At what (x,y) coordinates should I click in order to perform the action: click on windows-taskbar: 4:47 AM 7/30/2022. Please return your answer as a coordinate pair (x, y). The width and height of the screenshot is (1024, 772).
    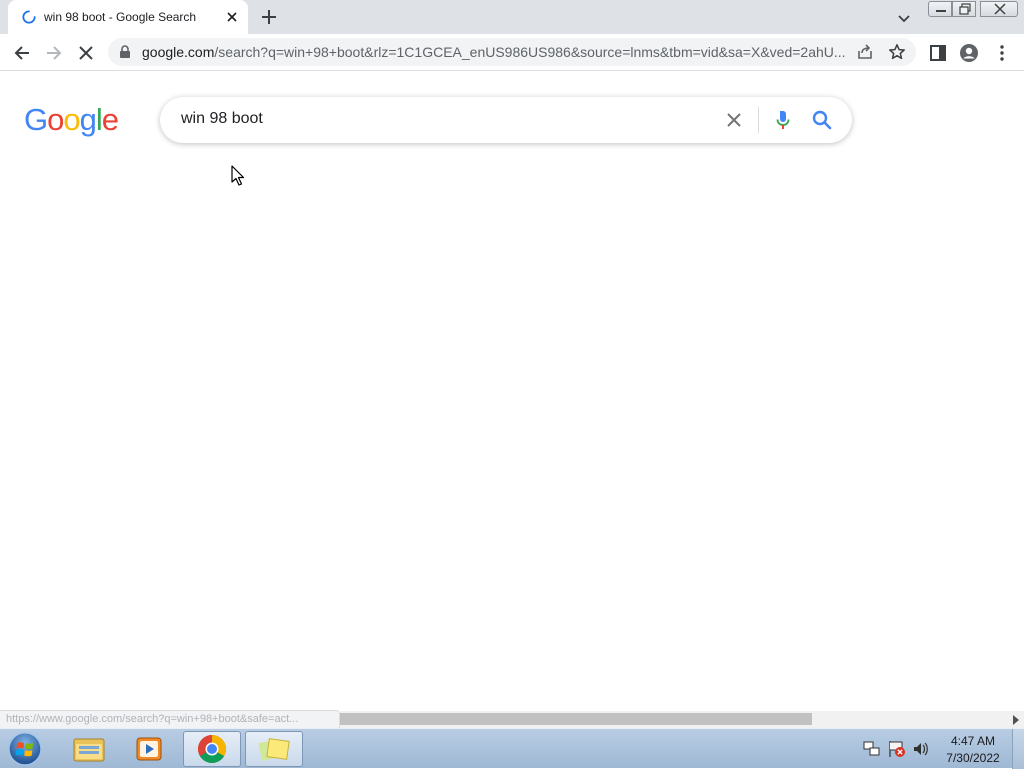
    Looking at the image, I should click on (512, 748).